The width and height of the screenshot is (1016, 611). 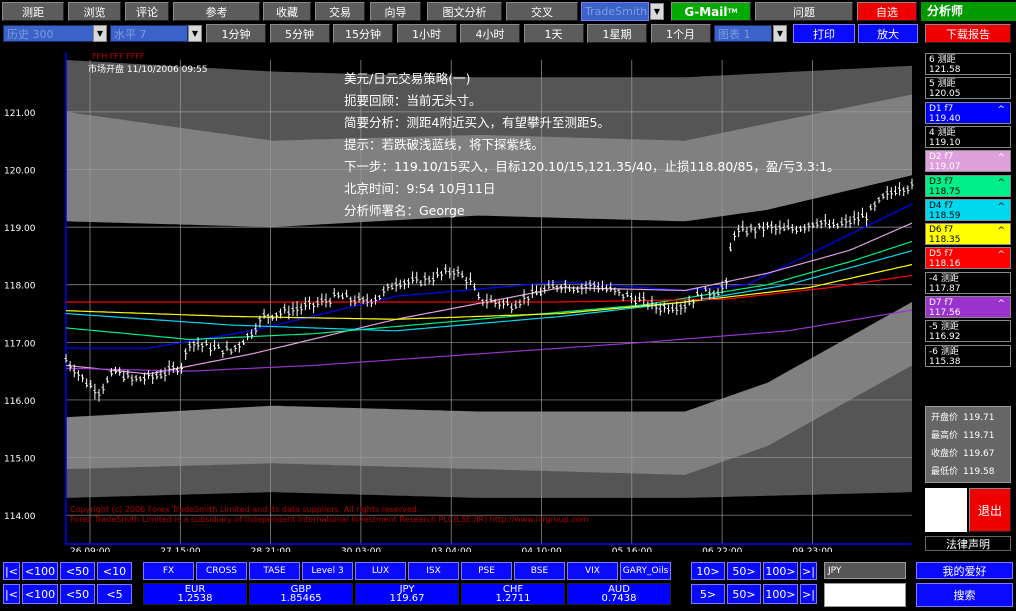 What do you see at coordinates (941, 181) in the screenshot?
I see `level-name: D3 f7` at bounding box center [941, 181].